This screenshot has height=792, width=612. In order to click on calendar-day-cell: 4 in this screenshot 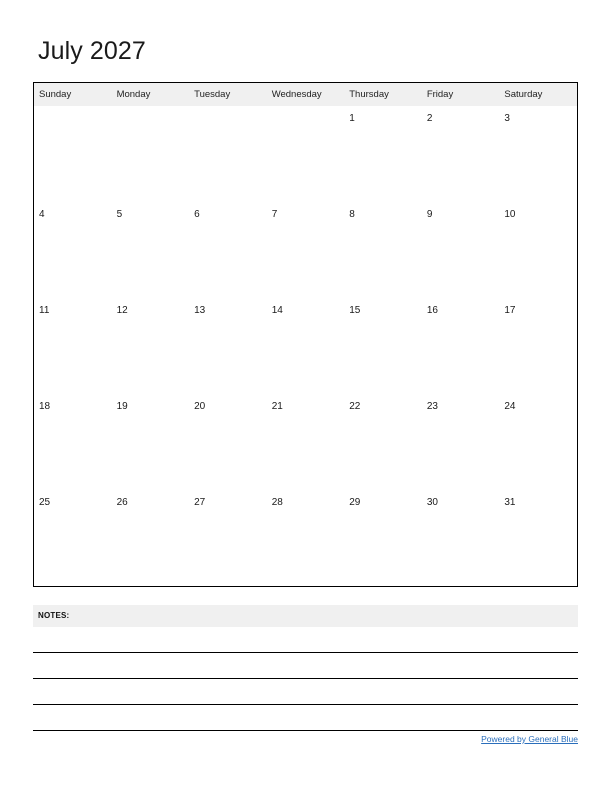, I will do `click(73, 250)`.